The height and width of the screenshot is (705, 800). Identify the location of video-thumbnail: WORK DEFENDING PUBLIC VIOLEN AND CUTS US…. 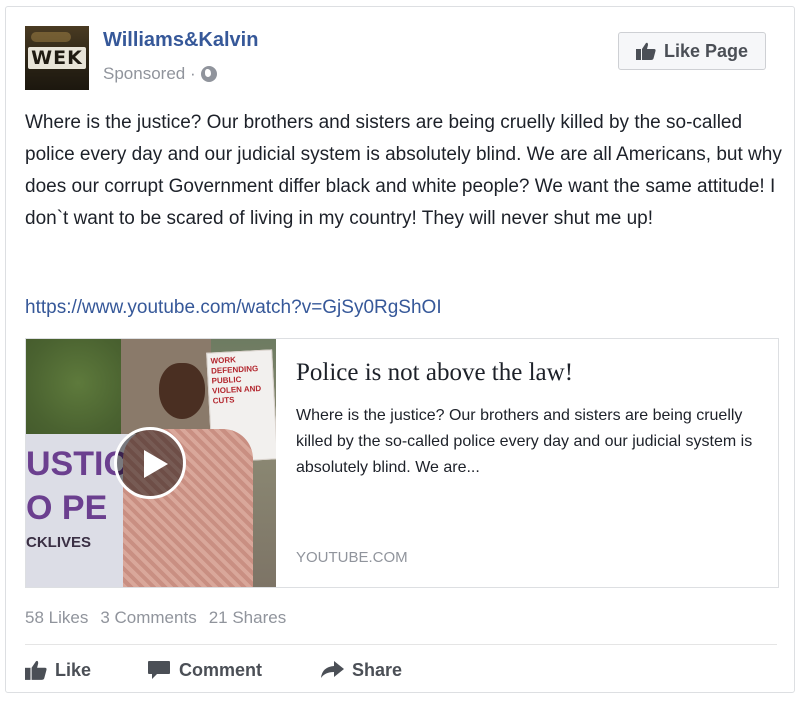
(151, 463).